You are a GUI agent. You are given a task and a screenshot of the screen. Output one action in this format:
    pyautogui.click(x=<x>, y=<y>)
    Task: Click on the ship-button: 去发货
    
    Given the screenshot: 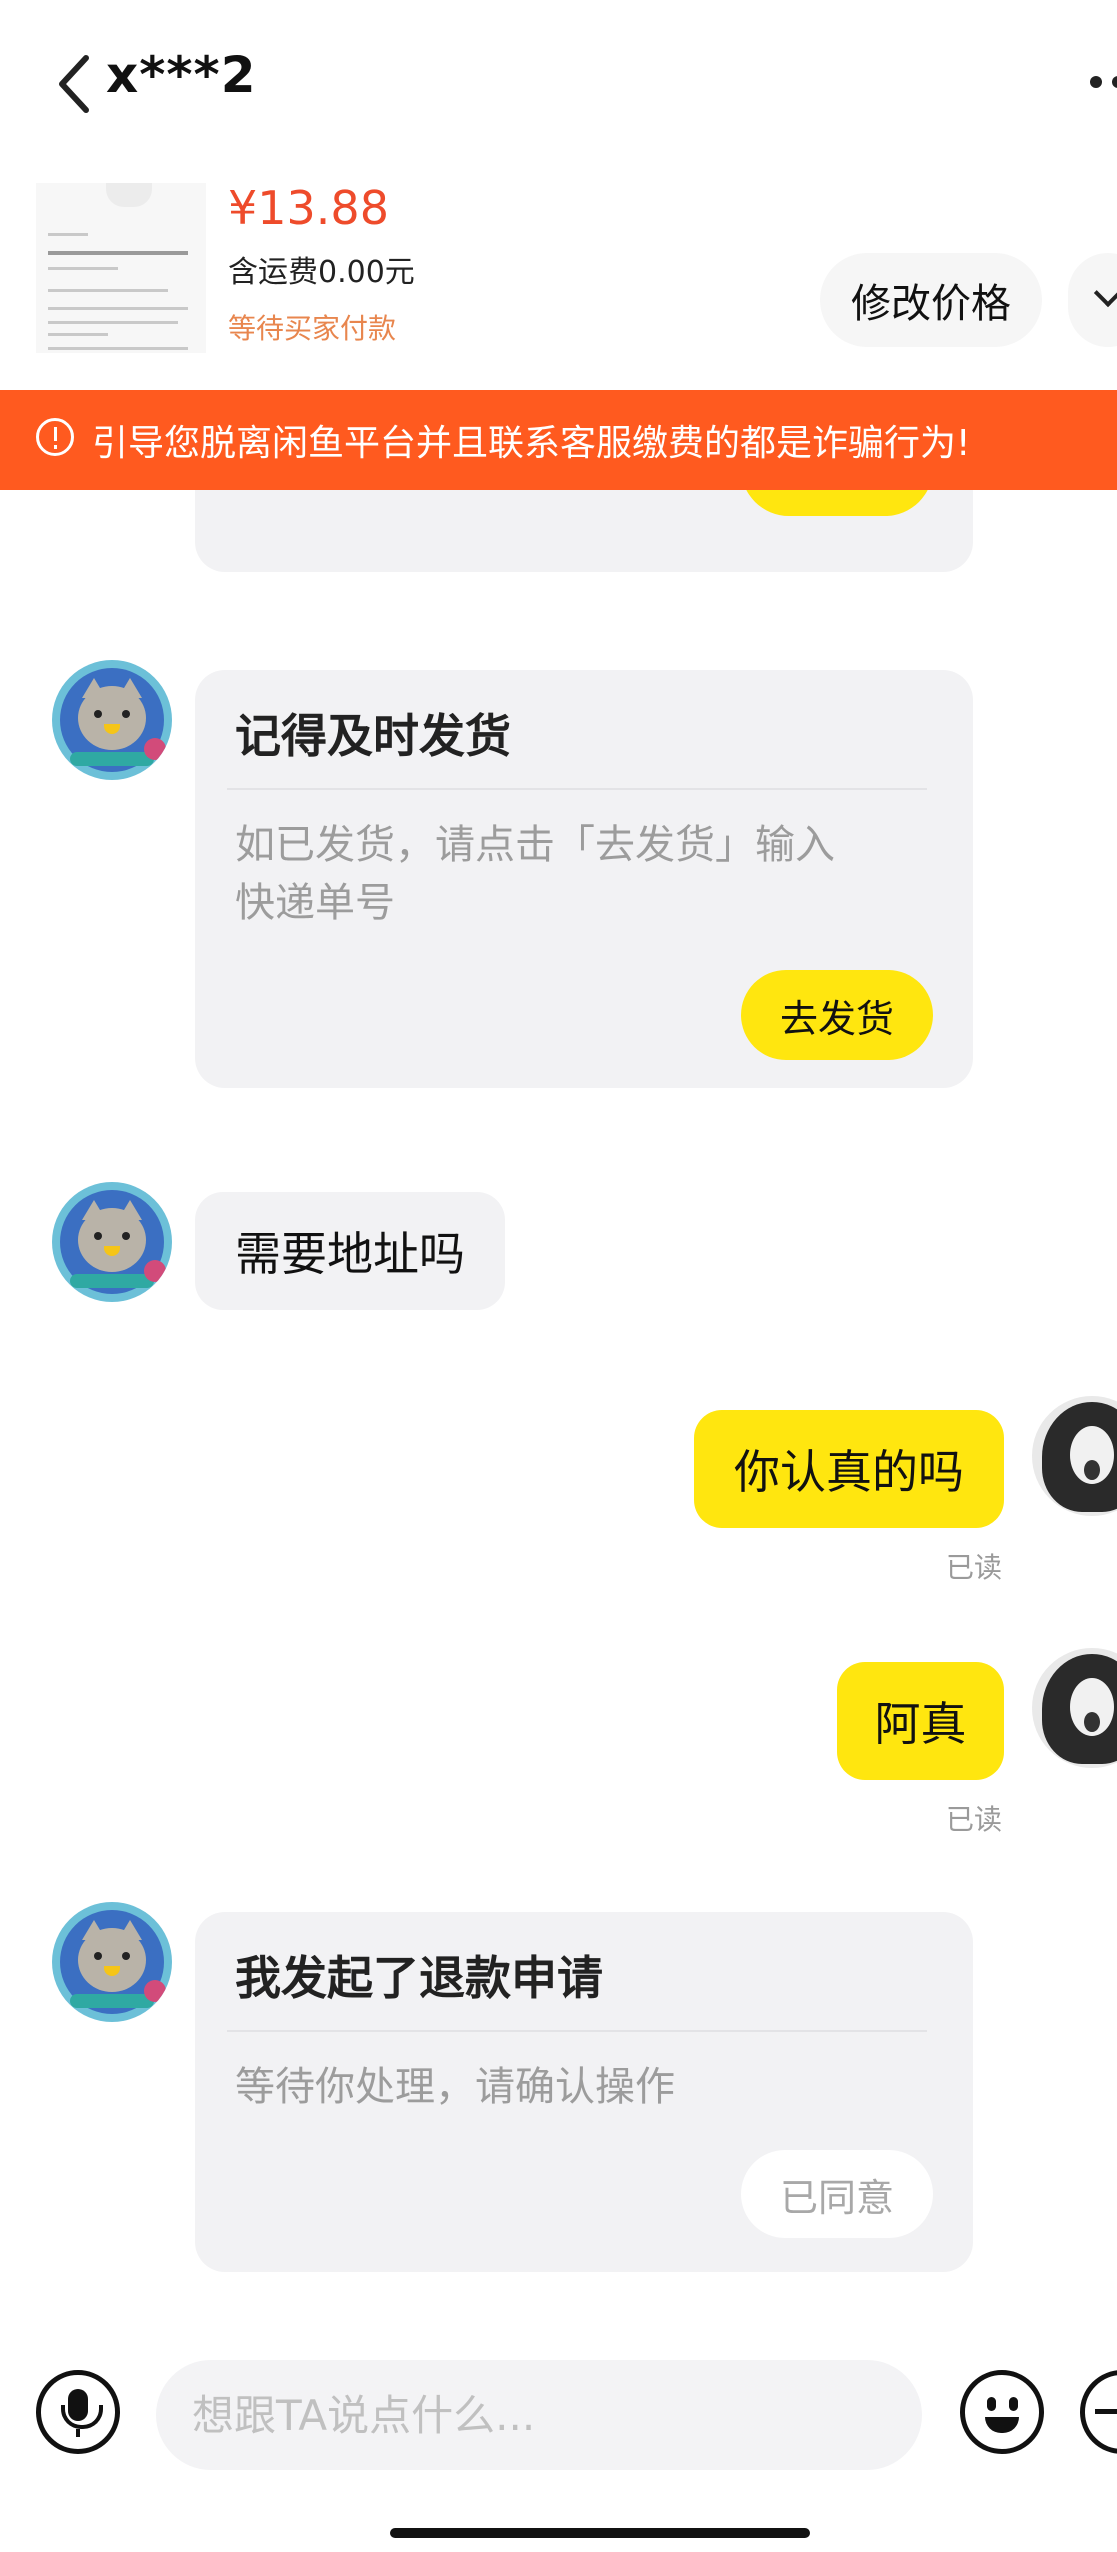 What is the action you would take?
    pyautogui.click(x=837, y=1015)
    